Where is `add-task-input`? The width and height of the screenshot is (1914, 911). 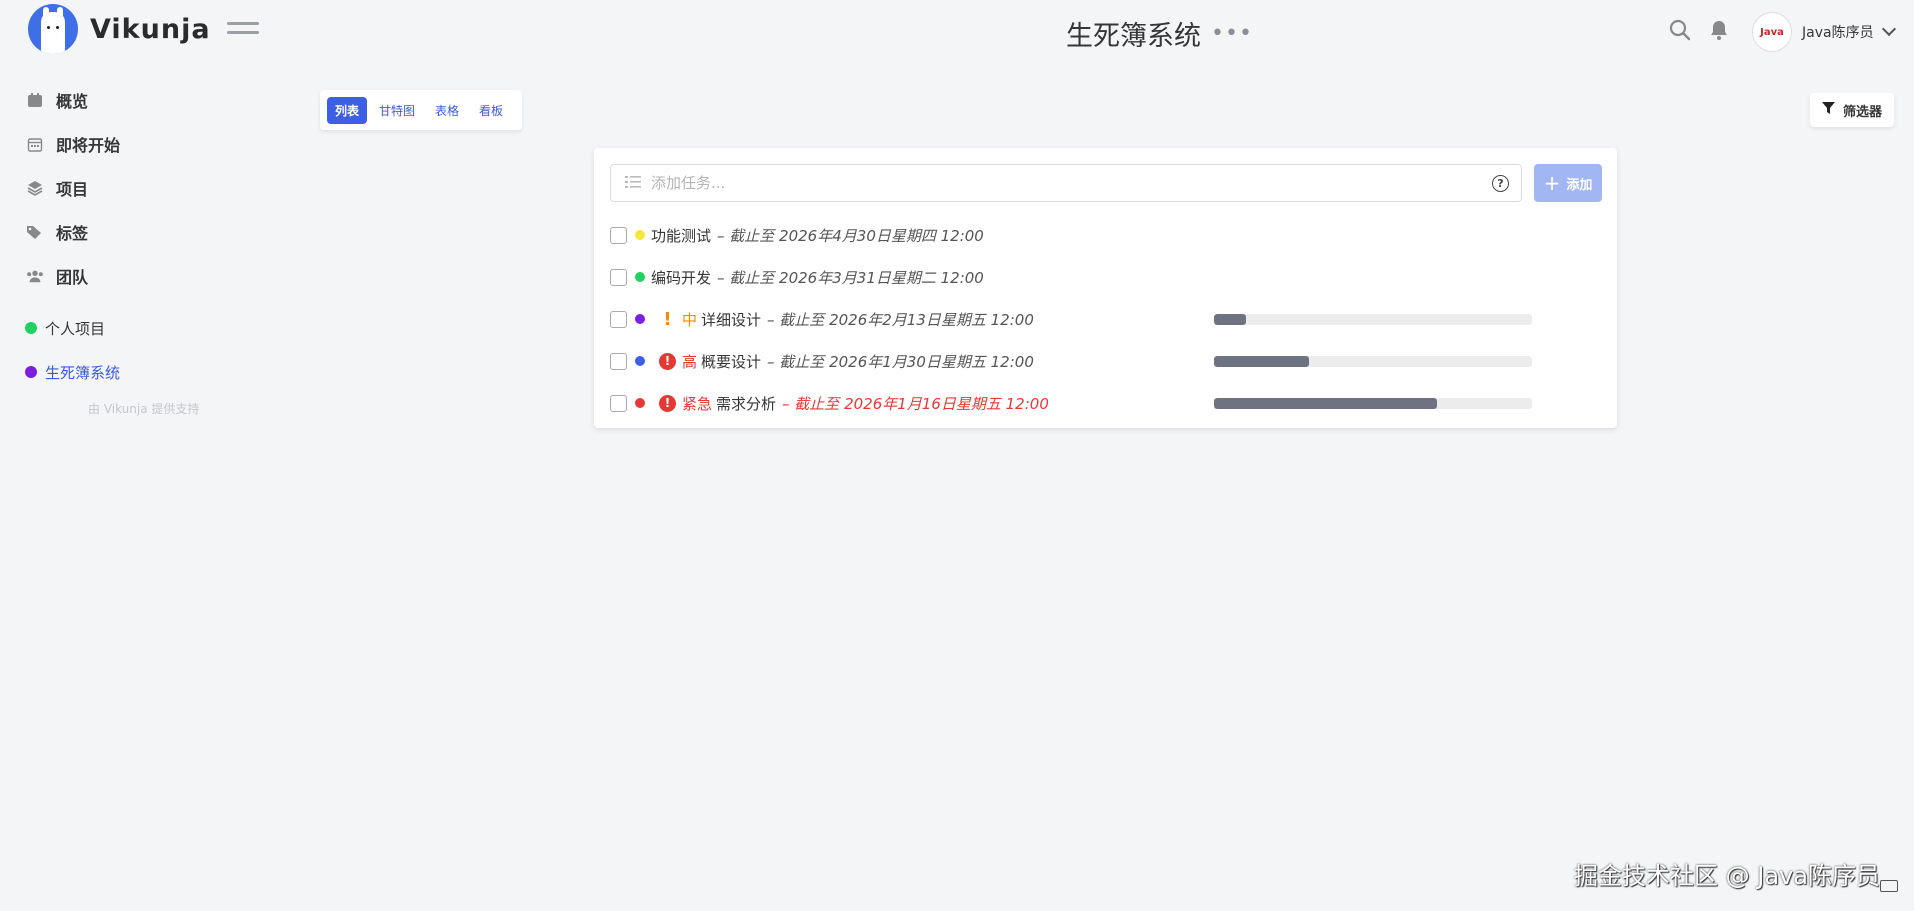
add-task-input is located at coordinates (1061, 183).